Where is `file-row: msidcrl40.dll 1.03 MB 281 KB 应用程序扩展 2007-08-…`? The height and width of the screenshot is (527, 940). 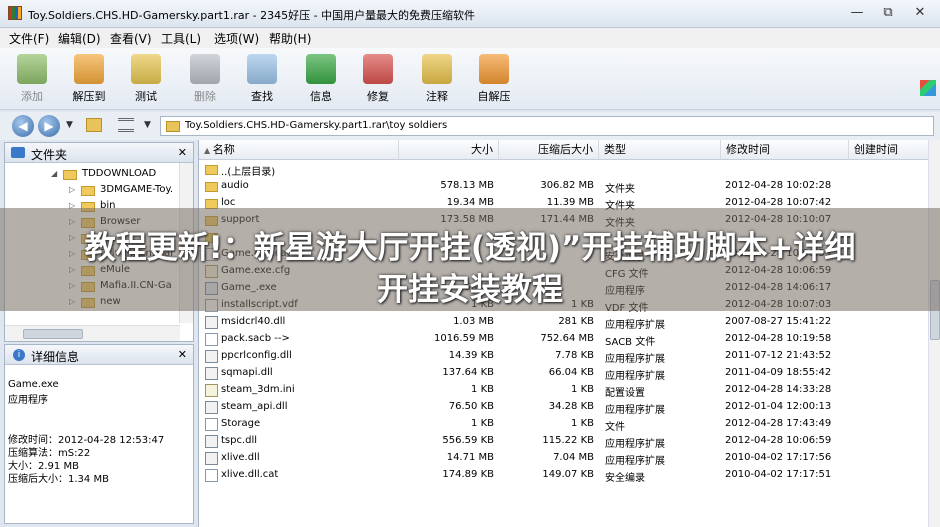 file-row: msidcrl40.dll 1.03 MB 281 KB 应用程序扩展 2007-08-… is located at coordinates (569, 322).